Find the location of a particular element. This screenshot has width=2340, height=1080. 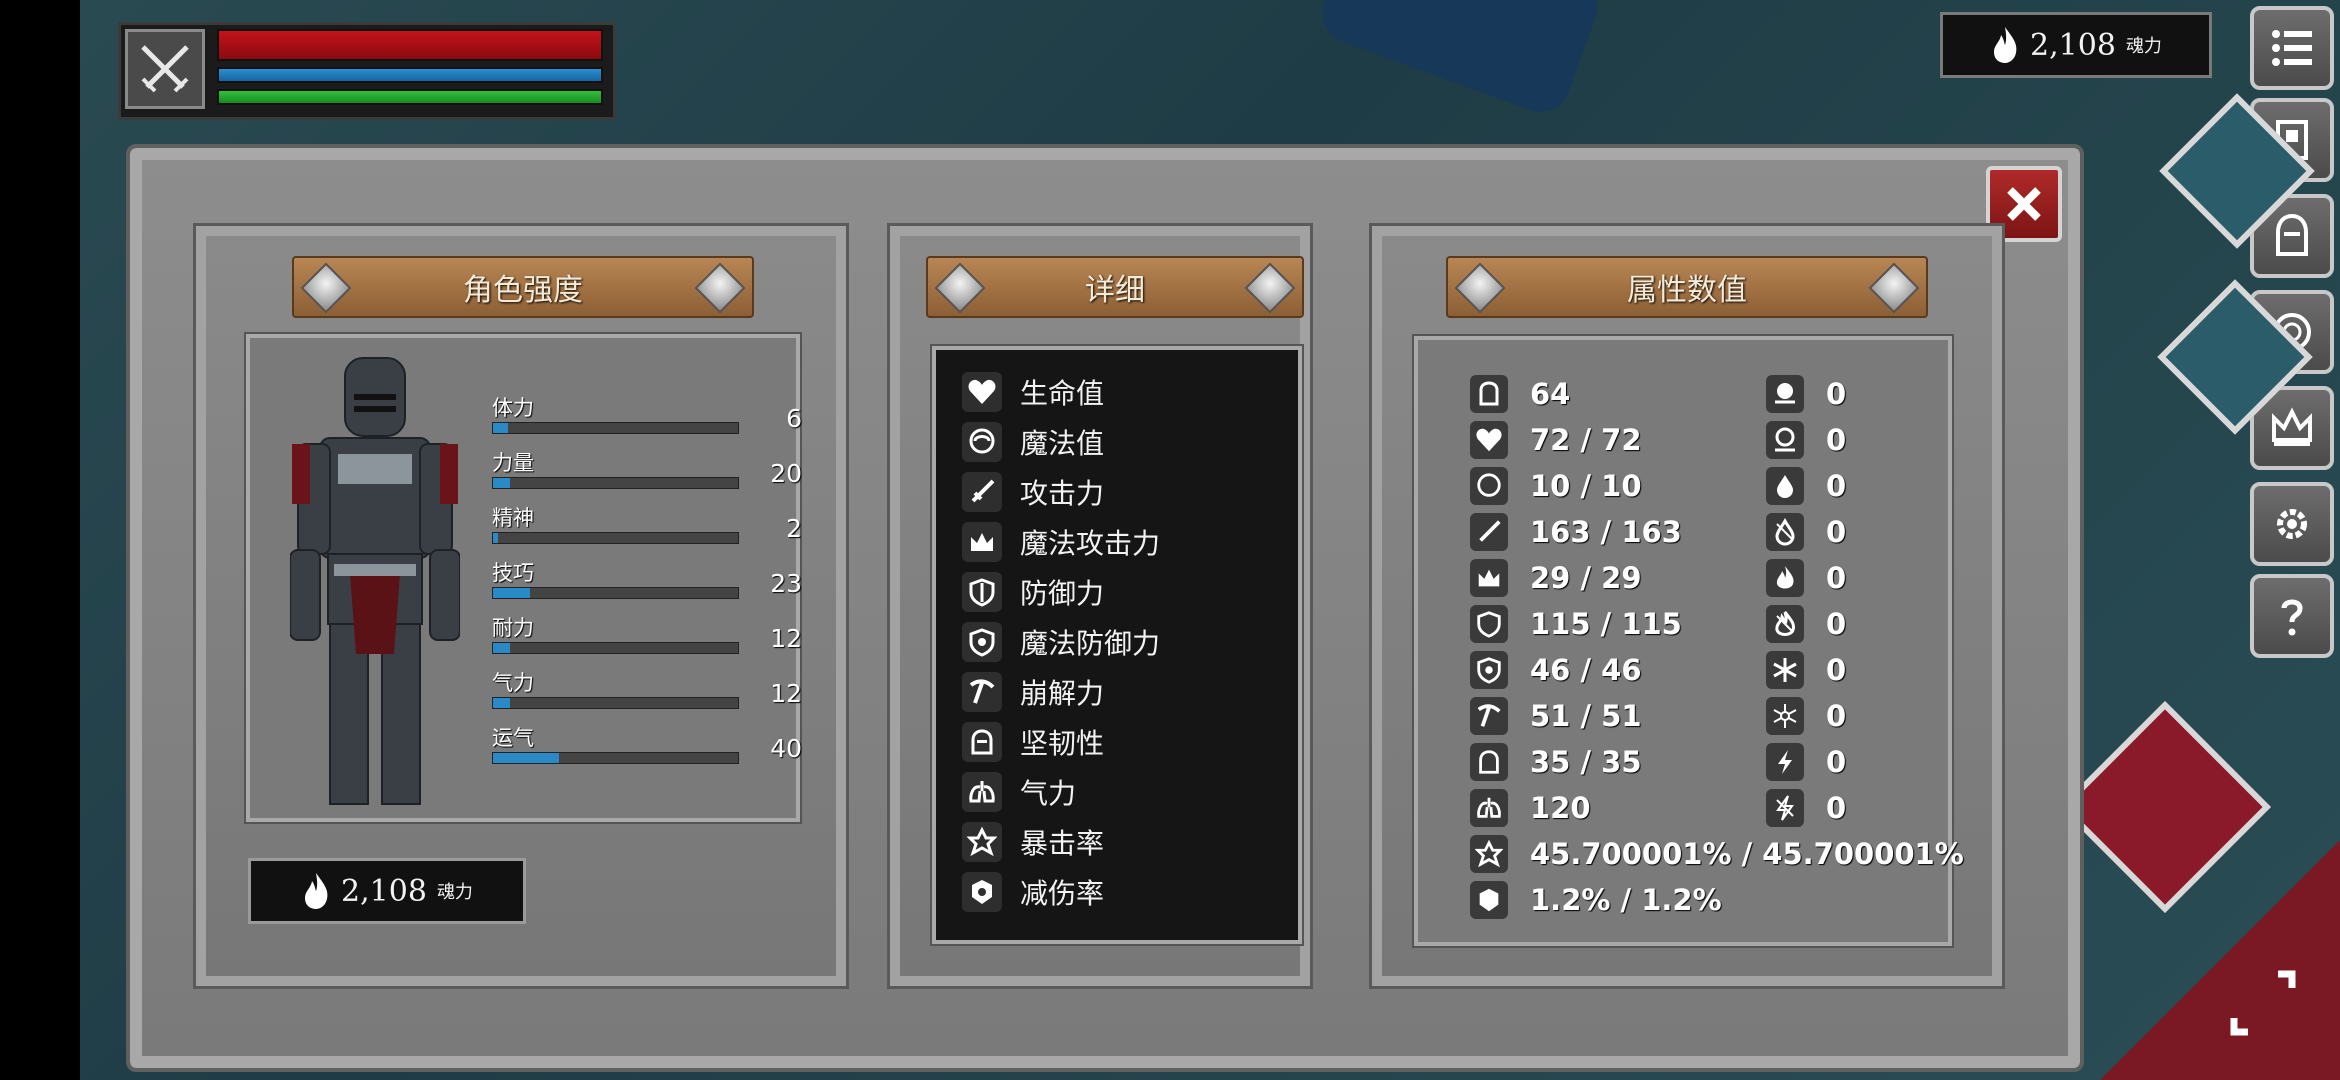

water-shape is located at coordinates (1460, 60).